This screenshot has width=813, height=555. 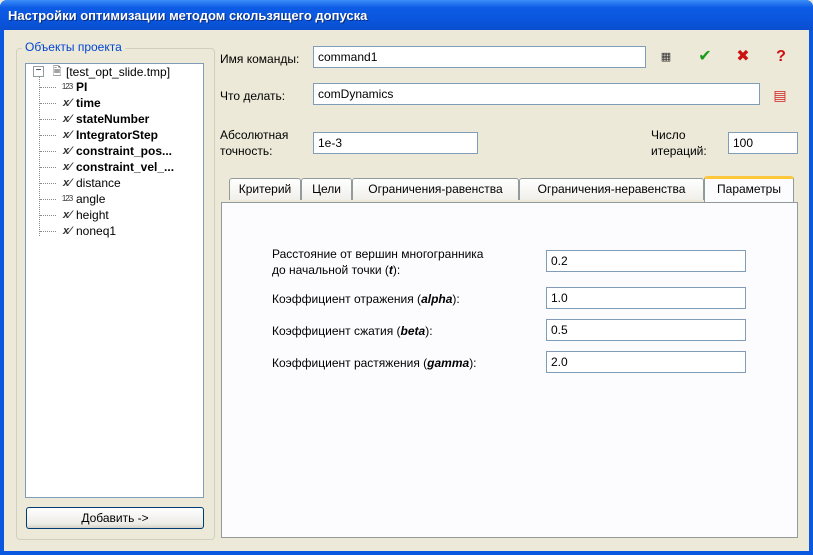 I want to click on what-to-do-input, so click(x=536, y=94).